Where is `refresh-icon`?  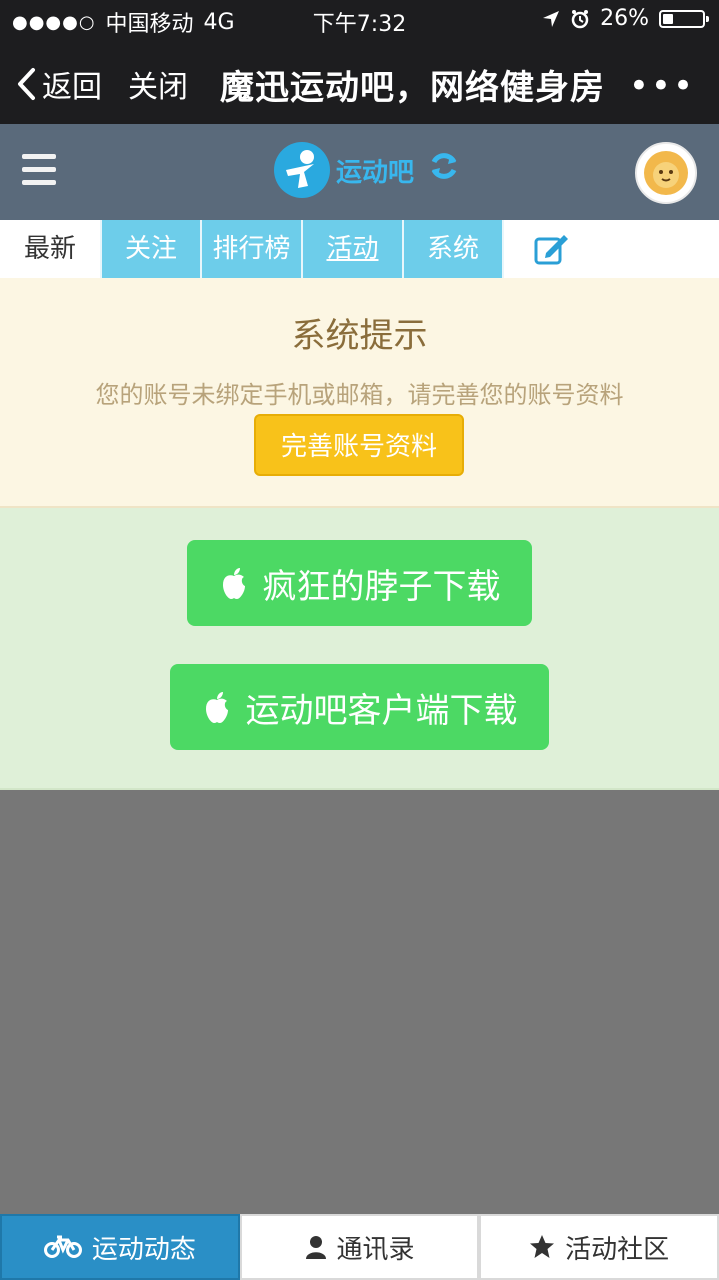
refresh-icon is located at coordinates (444, 170).